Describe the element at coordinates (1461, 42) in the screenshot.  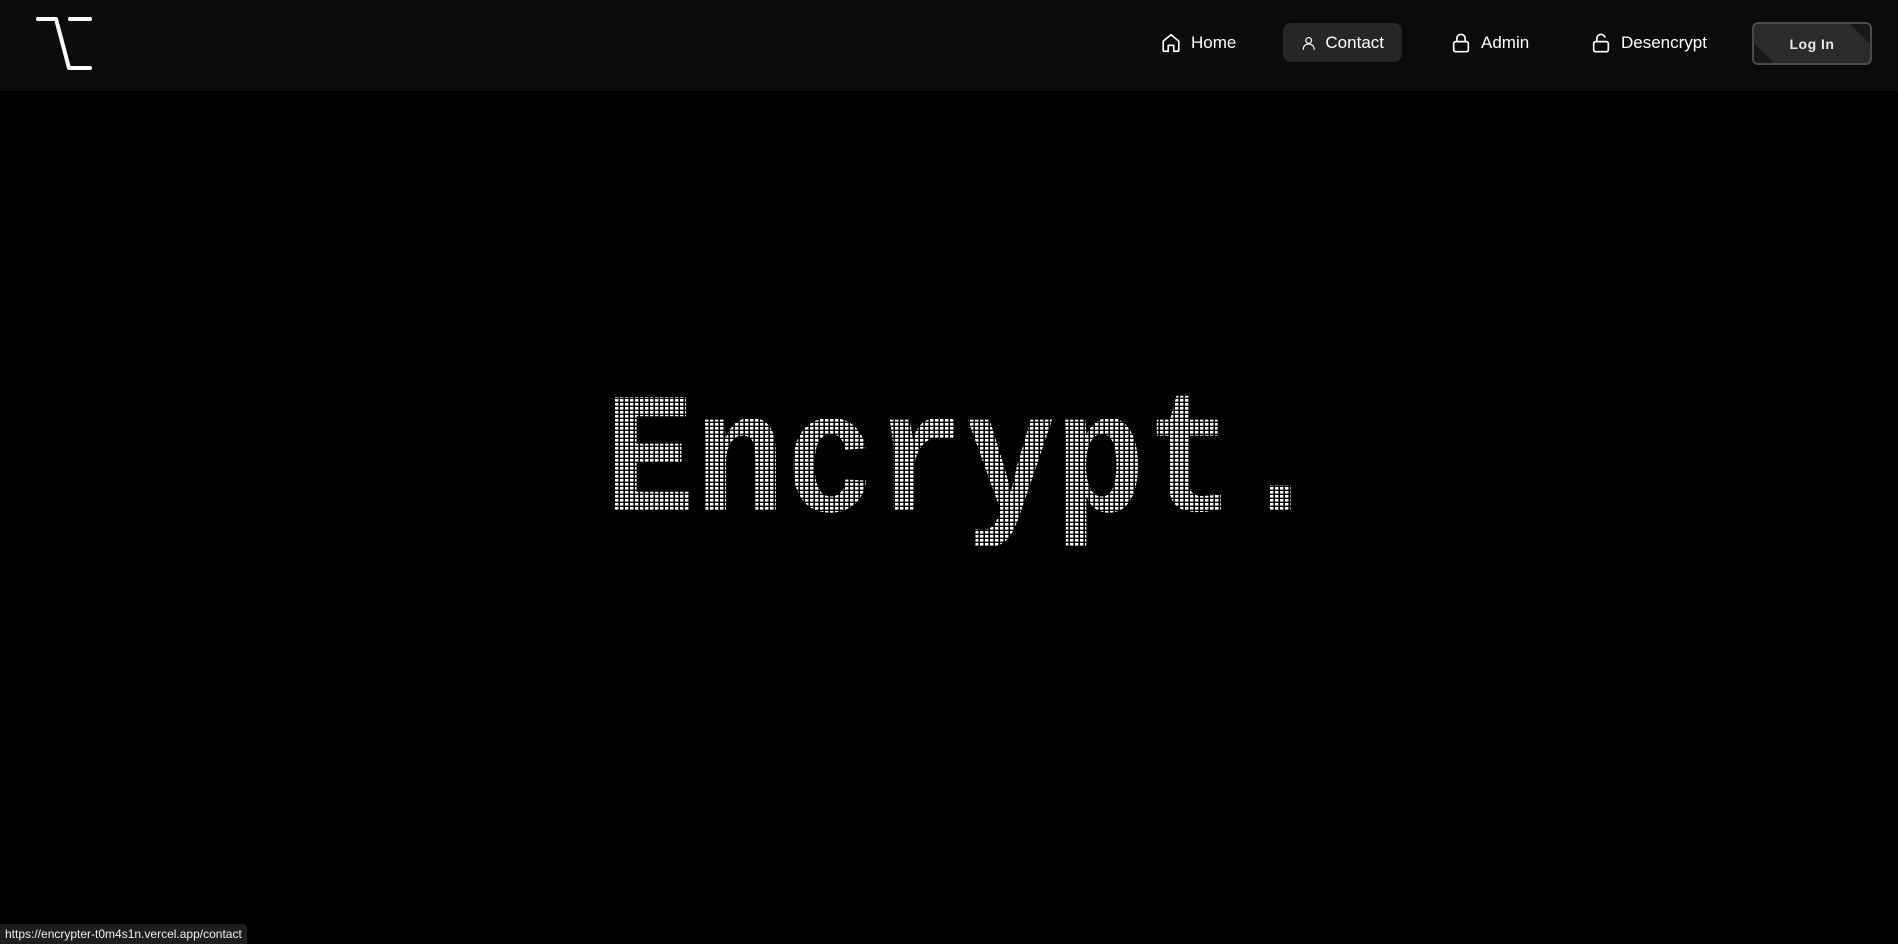
I see `lock-icon` at that location.